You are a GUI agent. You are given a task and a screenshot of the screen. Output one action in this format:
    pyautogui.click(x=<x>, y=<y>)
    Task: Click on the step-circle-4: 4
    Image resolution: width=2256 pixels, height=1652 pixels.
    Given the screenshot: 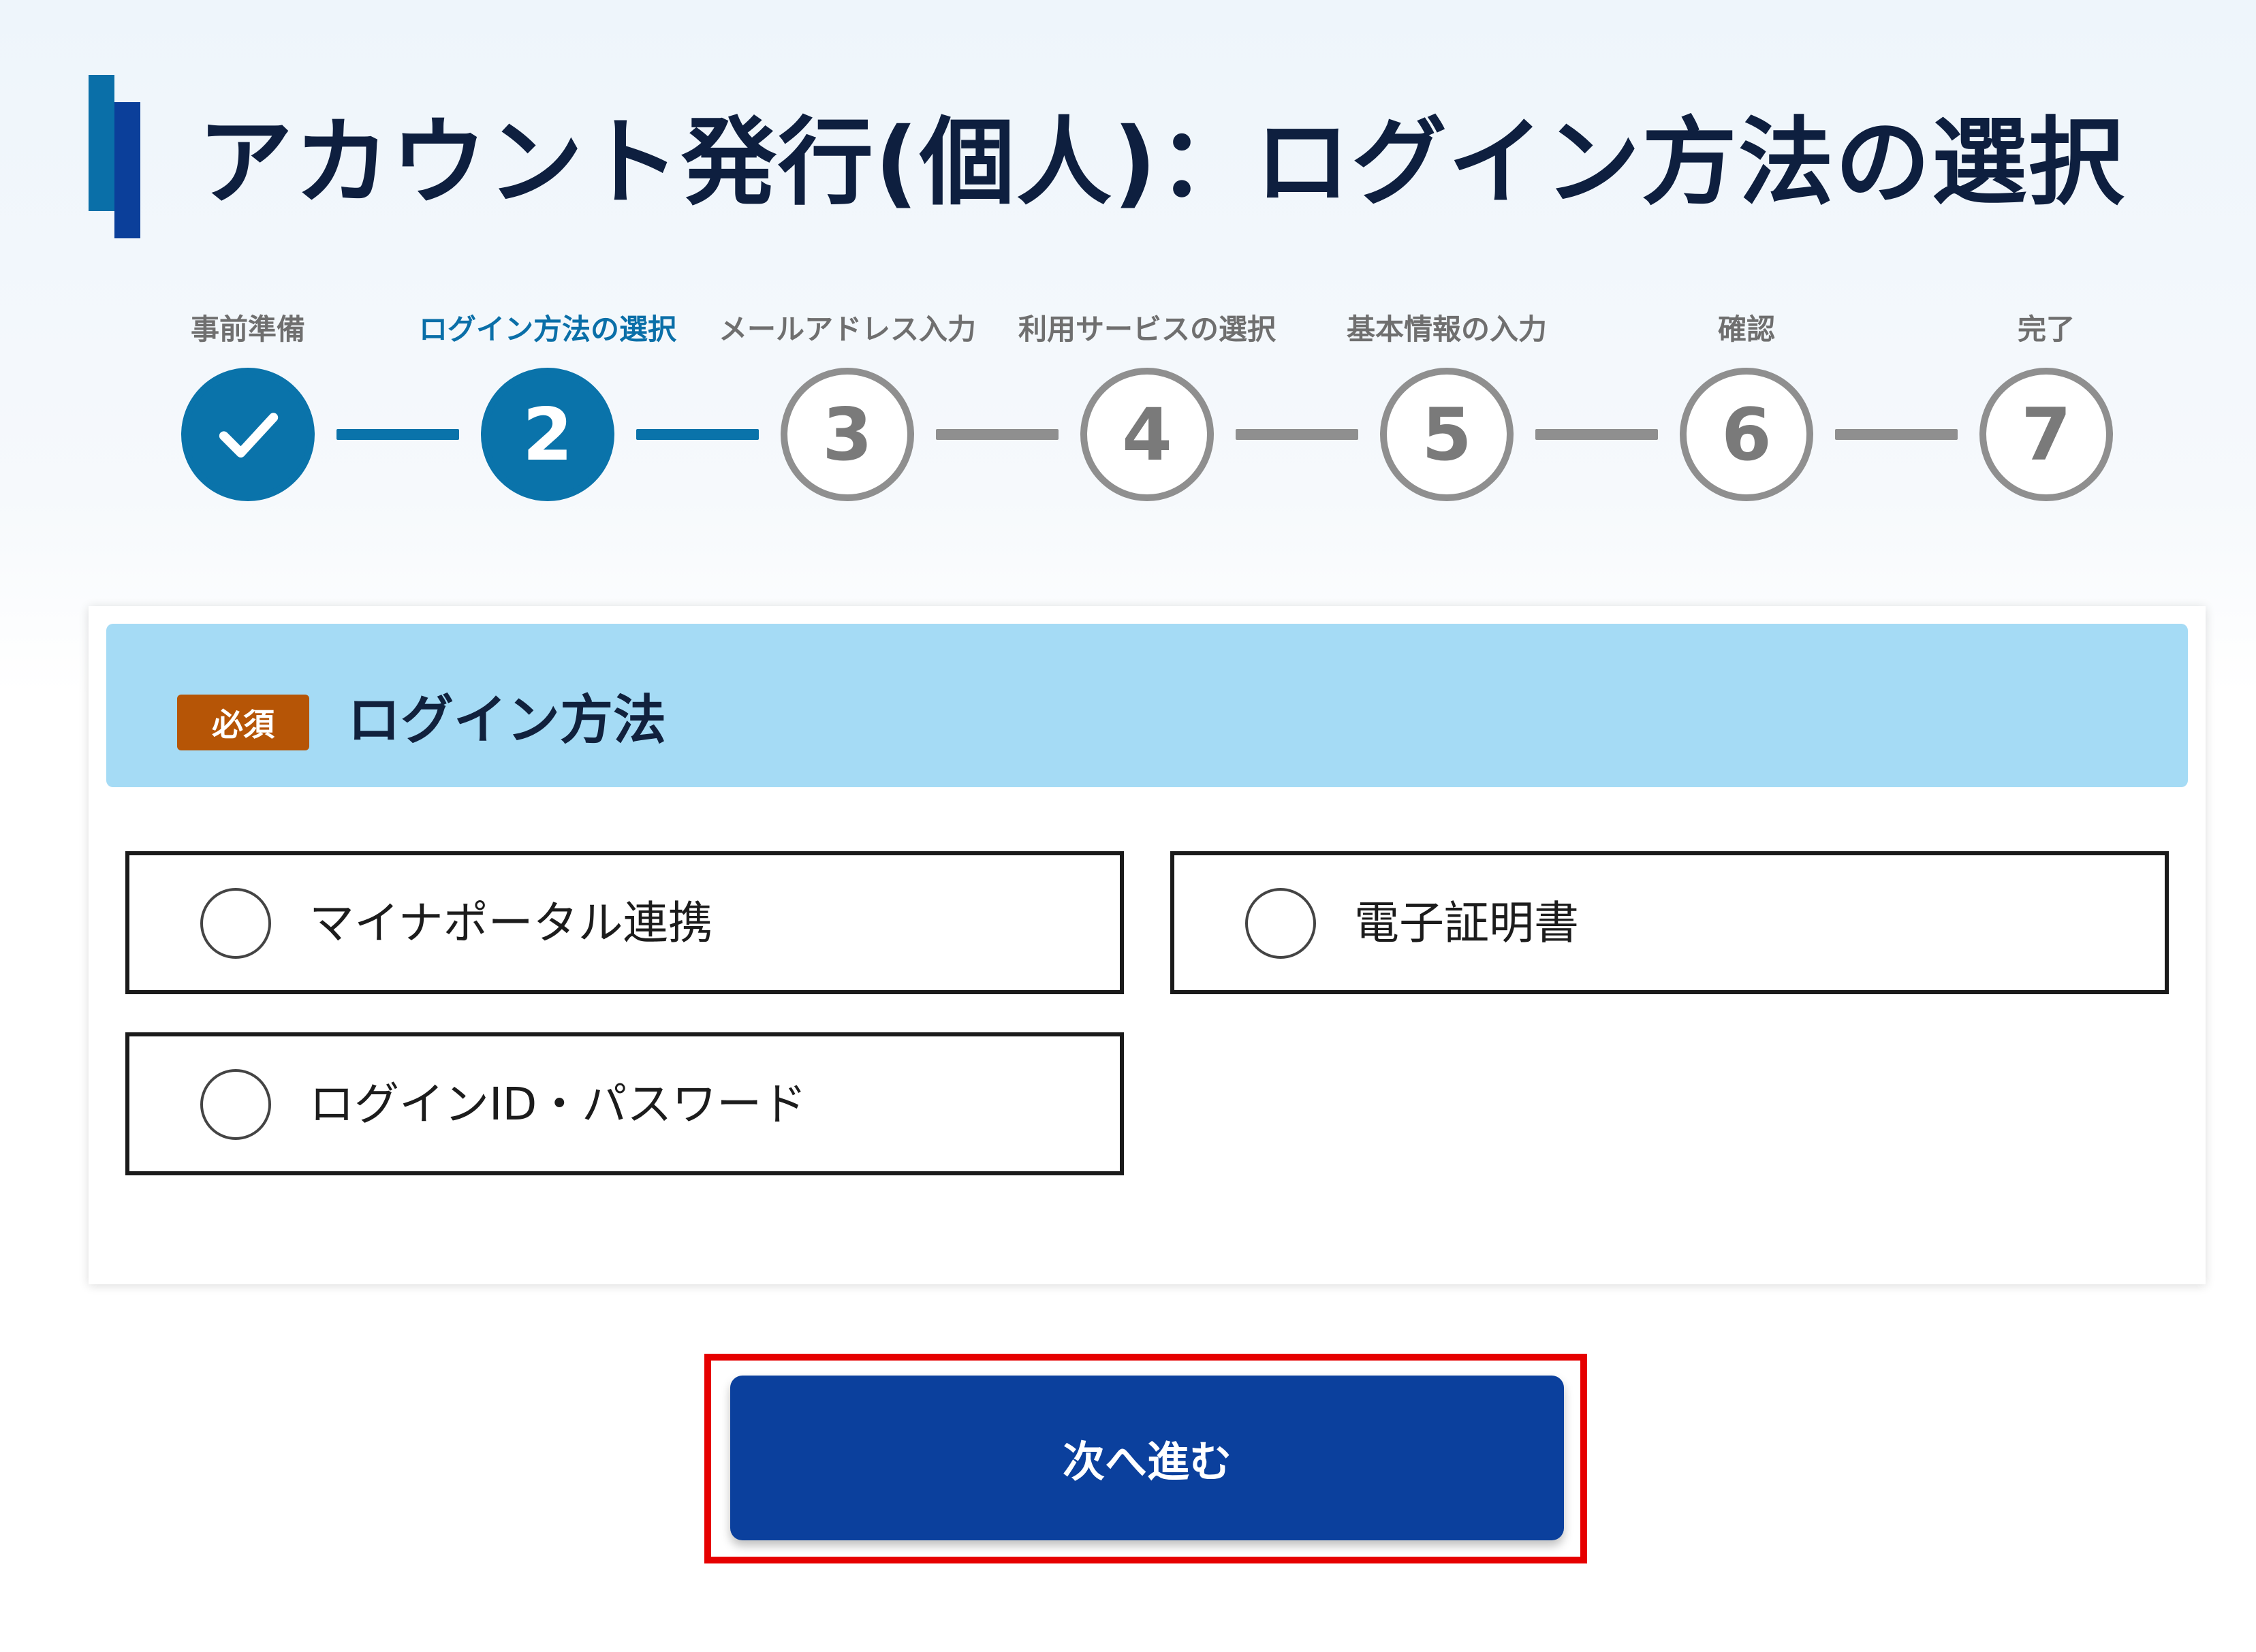 What is the action you would take?
    pyautogui.click(x=1147, y=434)
    